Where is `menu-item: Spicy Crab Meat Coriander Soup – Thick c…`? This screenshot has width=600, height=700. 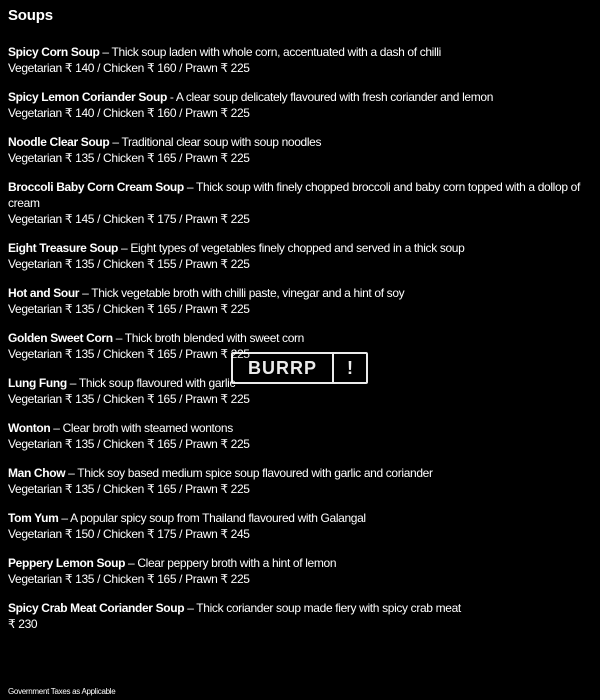 menu-item: Spicy Crab Meat Coriander Soup – Thick c… is located at coordinates (302, 616).